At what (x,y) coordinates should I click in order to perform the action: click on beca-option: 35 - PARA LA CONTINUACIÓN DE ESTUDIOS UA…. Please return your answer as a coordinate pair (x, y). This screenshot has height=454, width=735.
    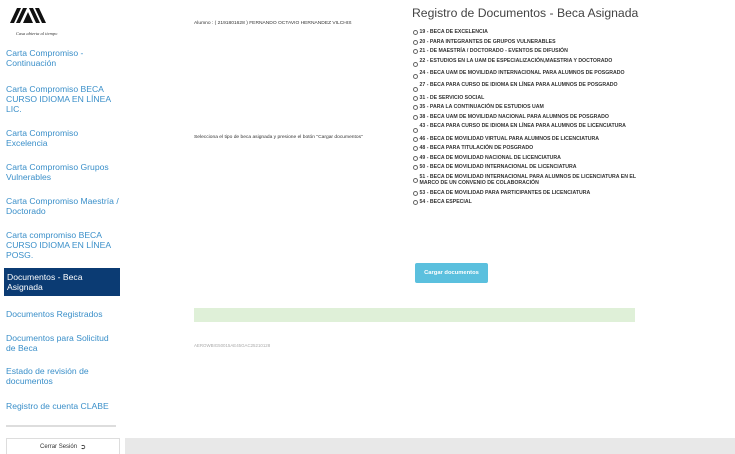
    Looking at the image, I should click on (528, 107).